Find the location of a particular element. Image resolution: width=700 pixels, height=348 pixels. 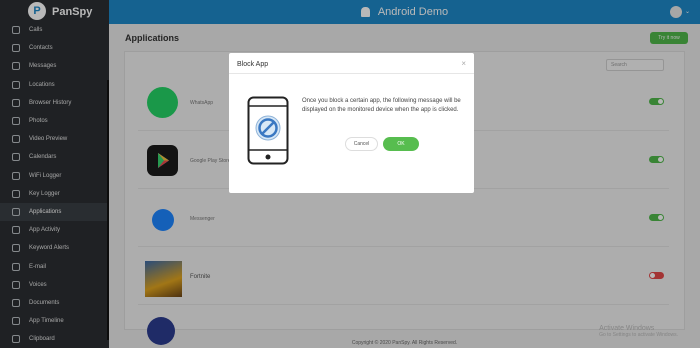

cancel-button: Cancel is located at coordinates (361, 144).